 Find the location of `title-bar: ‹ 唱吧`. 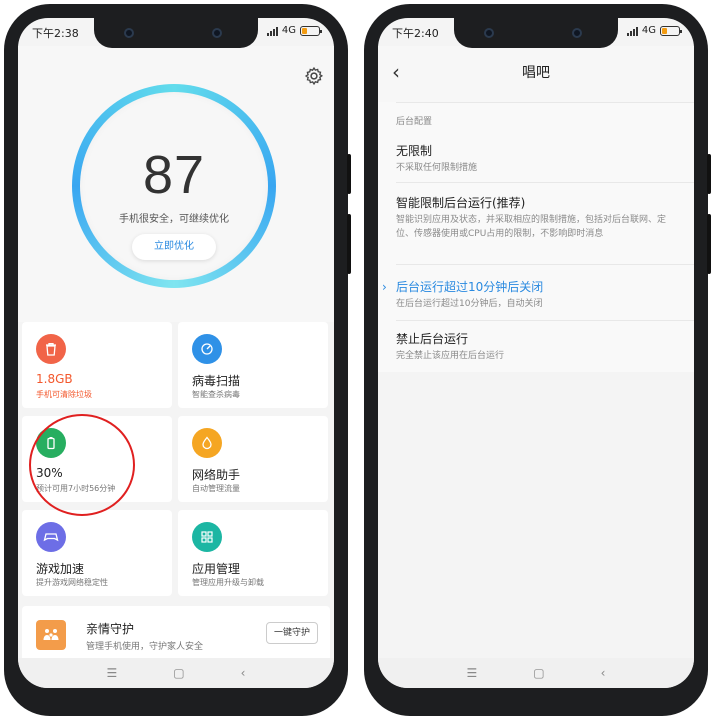

title-bar: ‹ 唱吧 is located at coordinates (536, 74).